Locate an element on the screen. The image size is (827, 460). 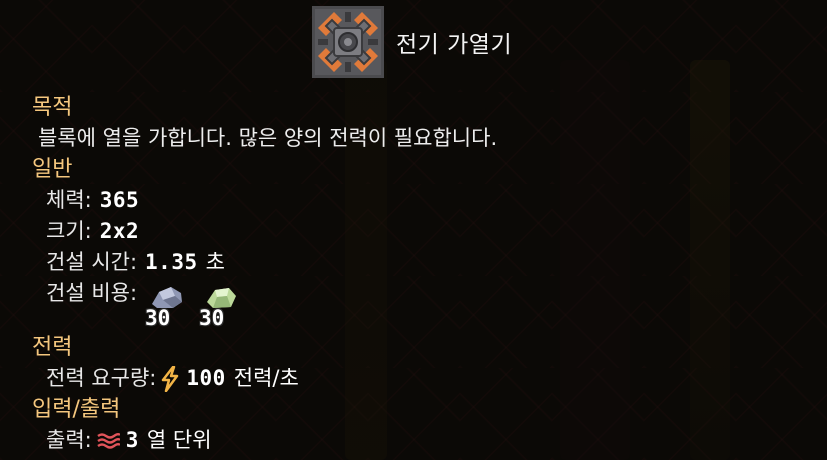
heat-waves-icon is located at coordinates (108, 441).